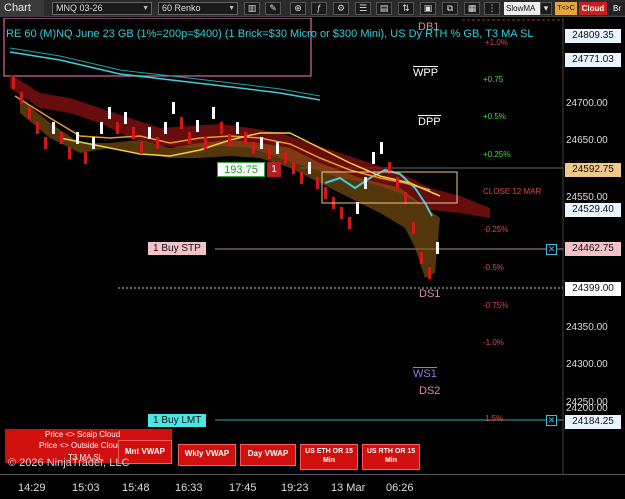 The height and width of the screenshot is (499, 625). What do you see at coordinates (384, 8) in the screenshot?
I see `properties-icon: ▤` at bounding box center [384, 8].